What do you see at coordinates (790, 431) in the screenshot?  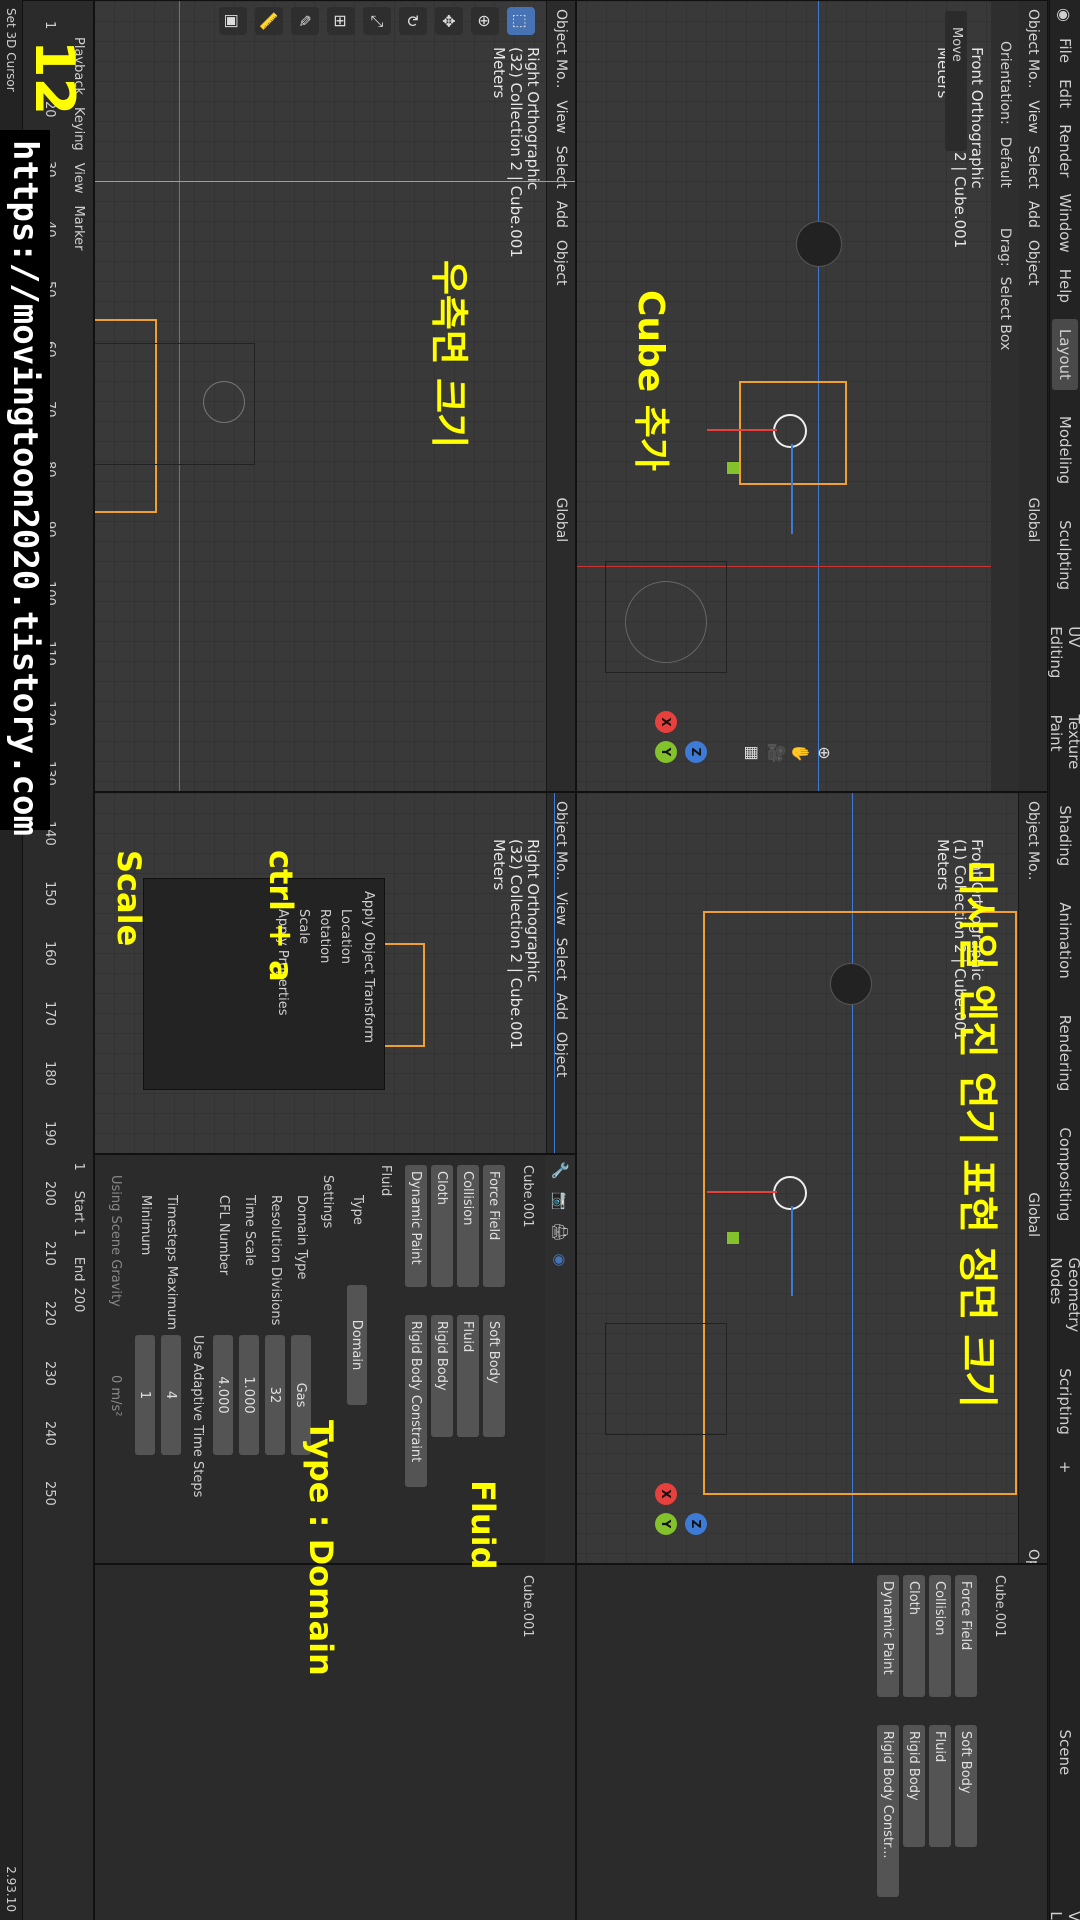 I see `transform-origin-circle` at bounding box center [790, 431].